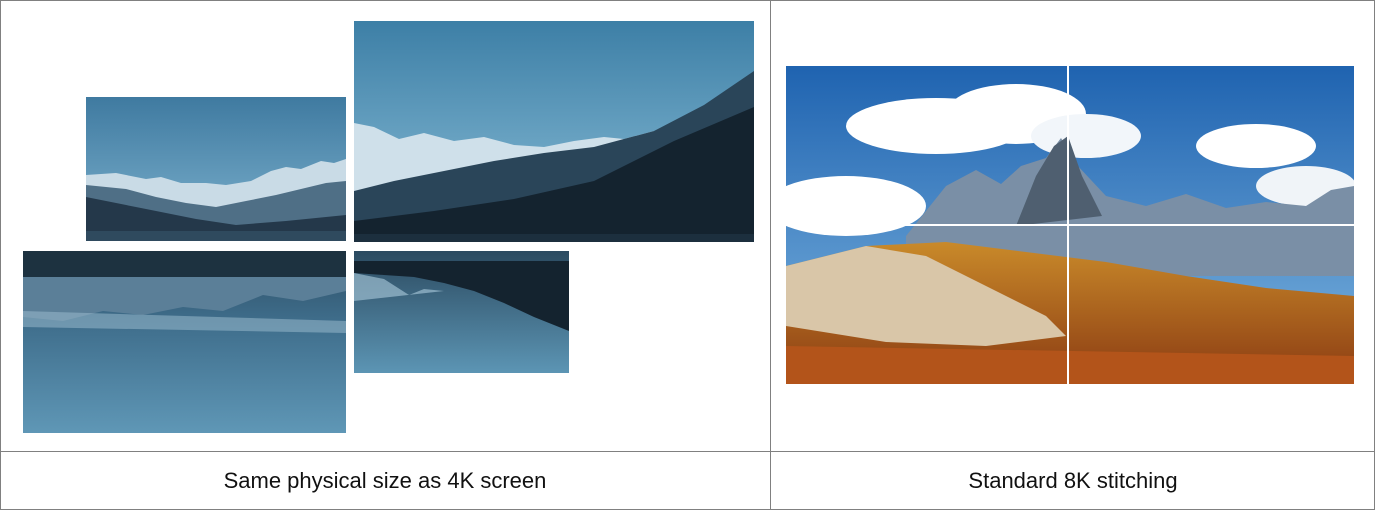 The width and height of the screenshot is (1376, 511). What do you see at coordinates (184, 342) in the screenshot?
I see `panel-bottom-left` at bounding box center [184, 342].